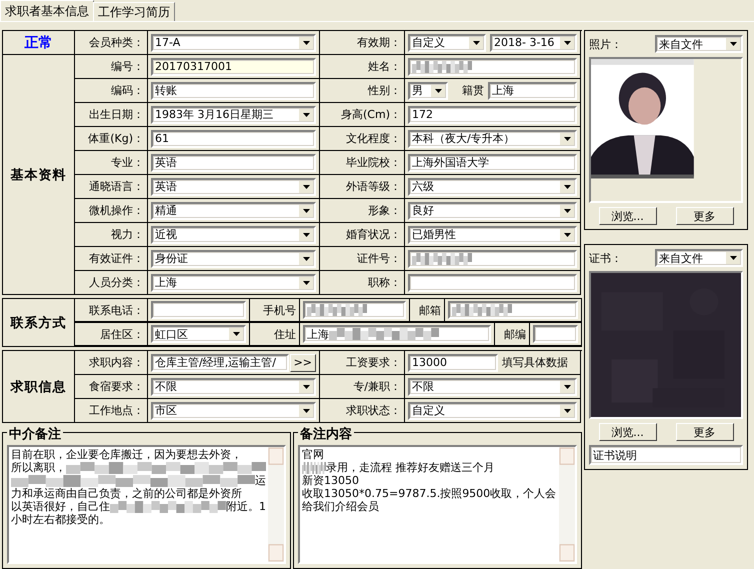  What do you see at coordinates (379, 42) in the screenshot?
I see `field-label: 有效期：` at bounding box center [379, 42].